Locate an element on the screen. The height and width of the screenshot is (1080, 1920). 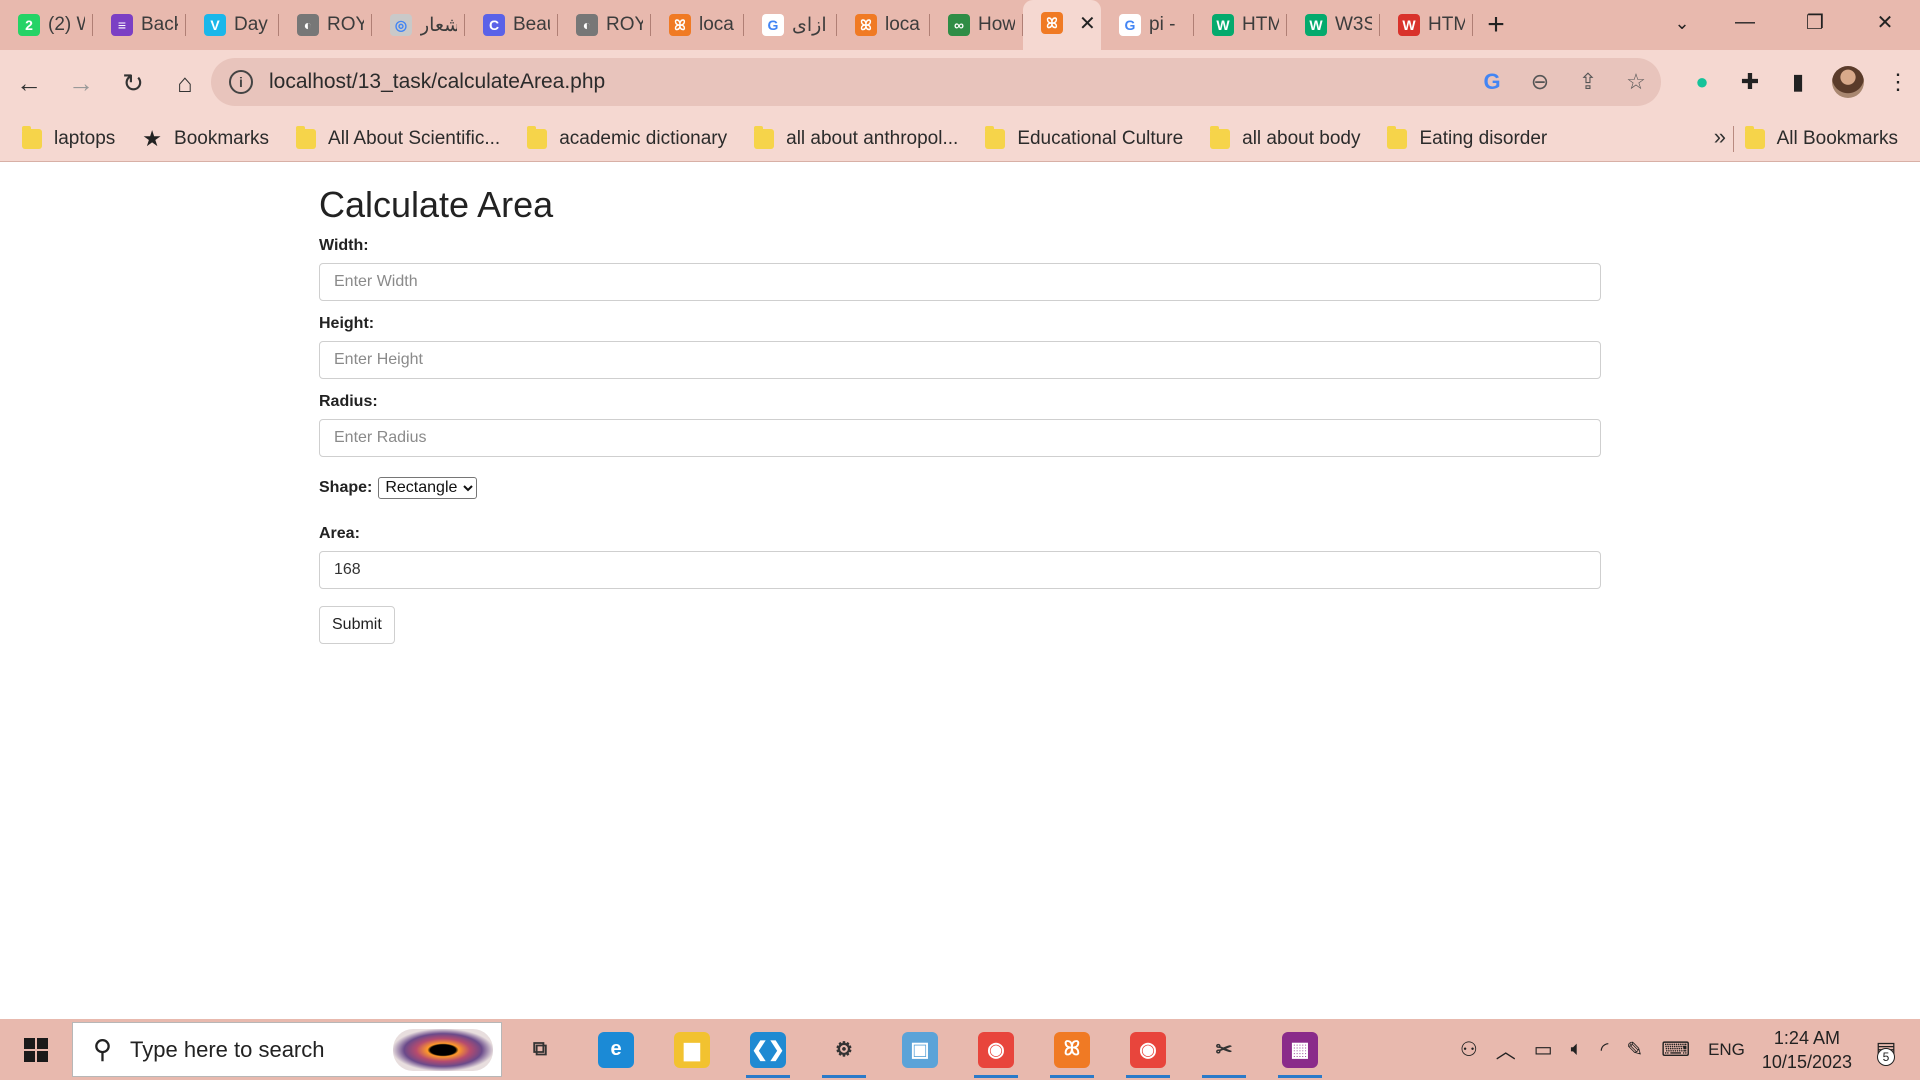
bookmark-item: academic dictionary is located at coordinates (627, 137).